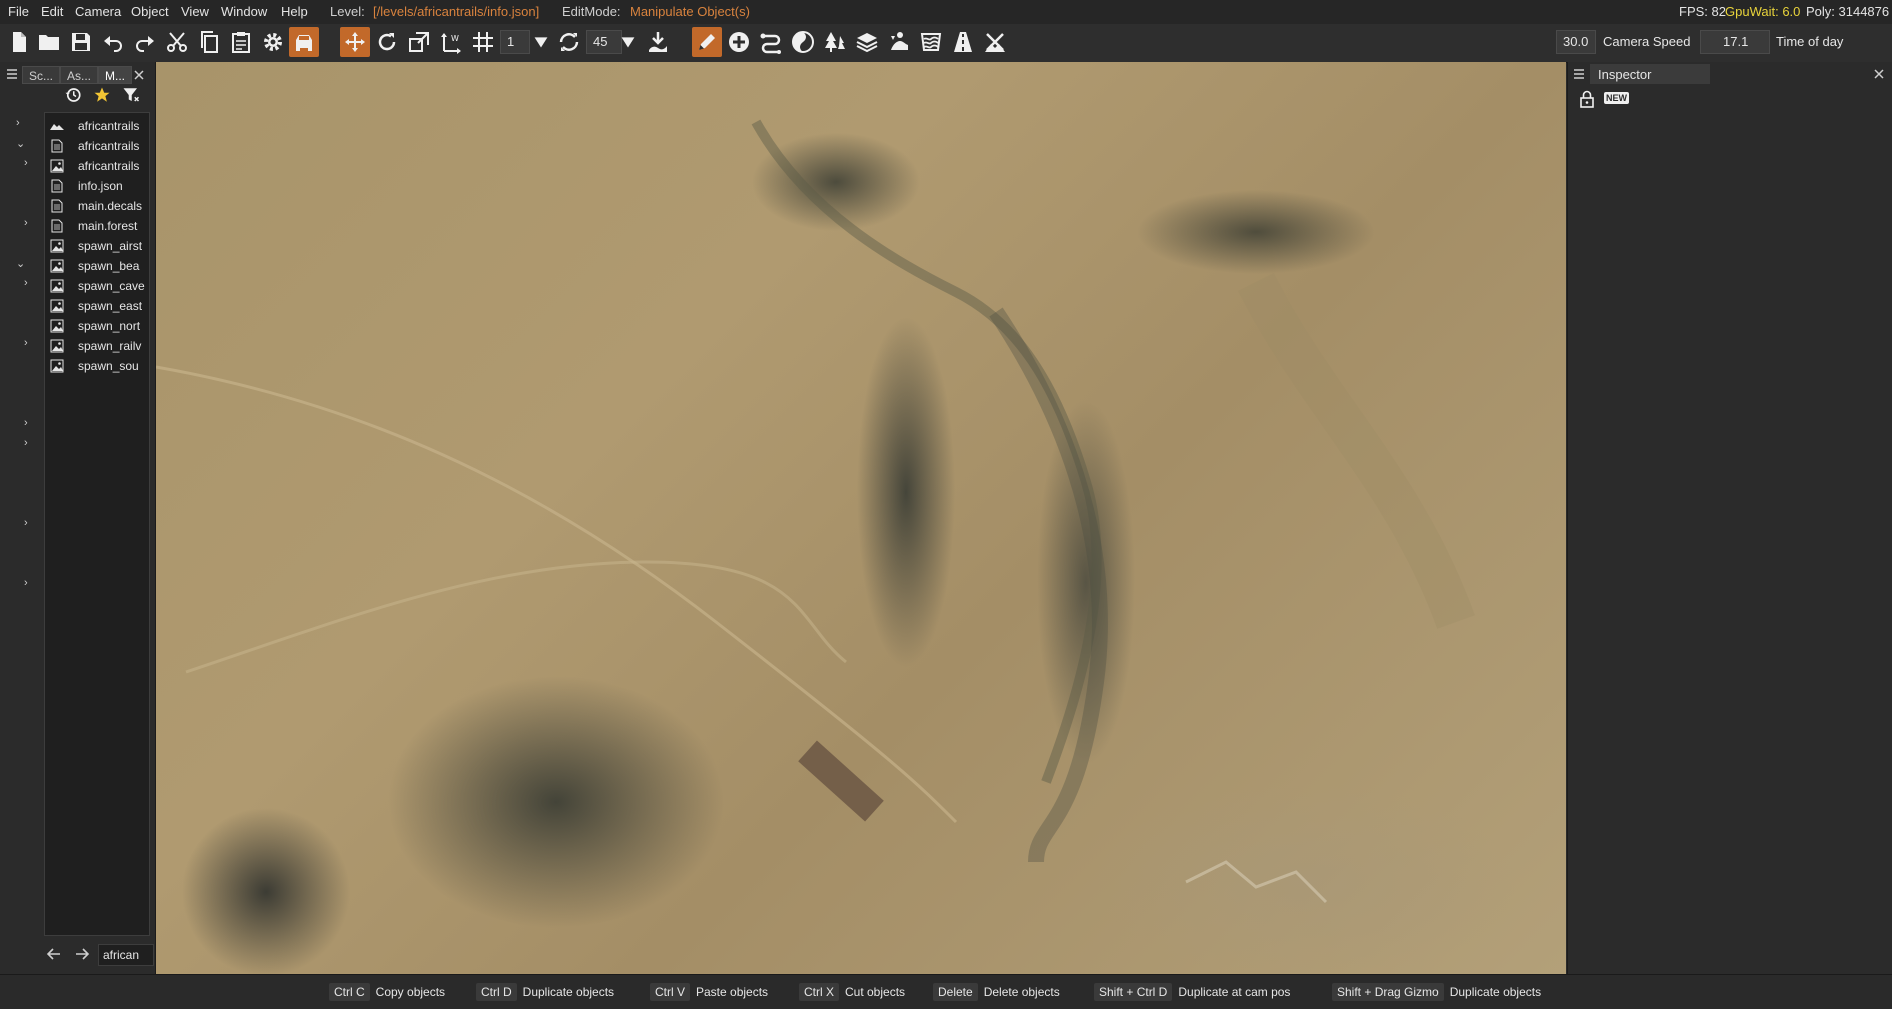 Image resolution: width=1892 pixels, height=1009 pixels. Describe the element at coordinates (150, 11) in the screenshot. I see `menu-object: Object` at that location.